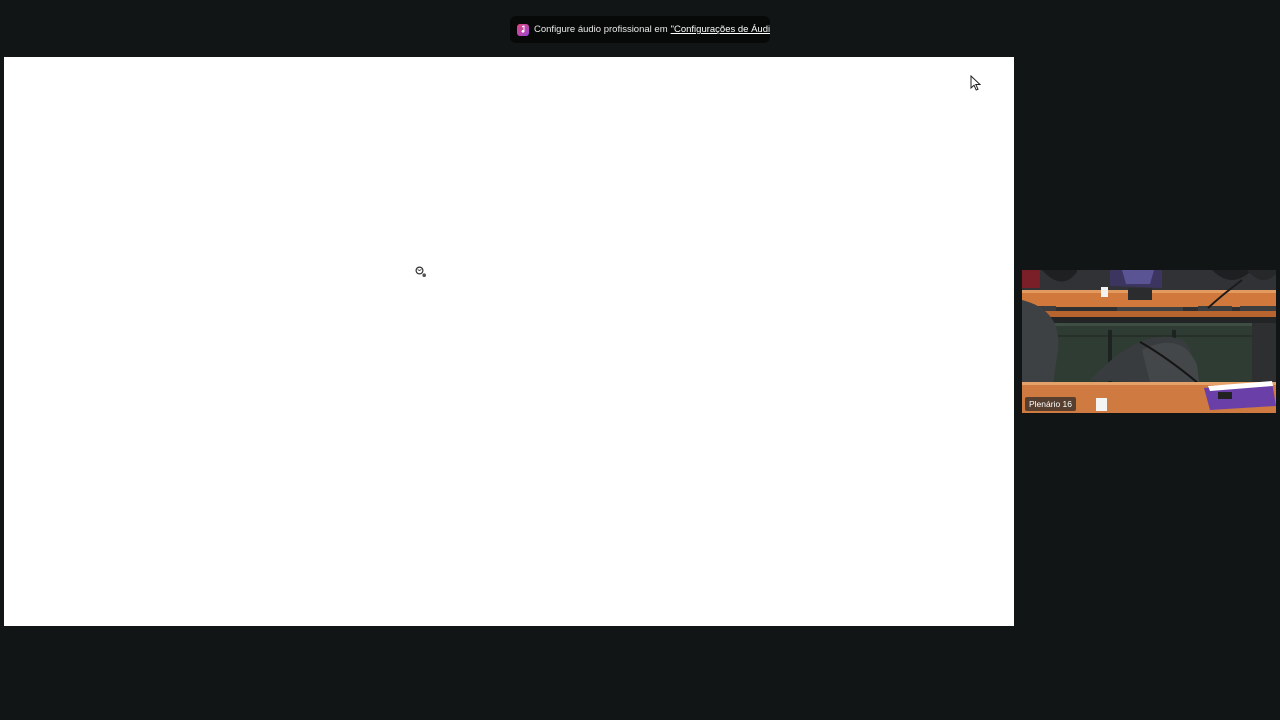 The height and width of the screenshot is (720, 1280). I want to click on music-note-icon, so click(523, 29).